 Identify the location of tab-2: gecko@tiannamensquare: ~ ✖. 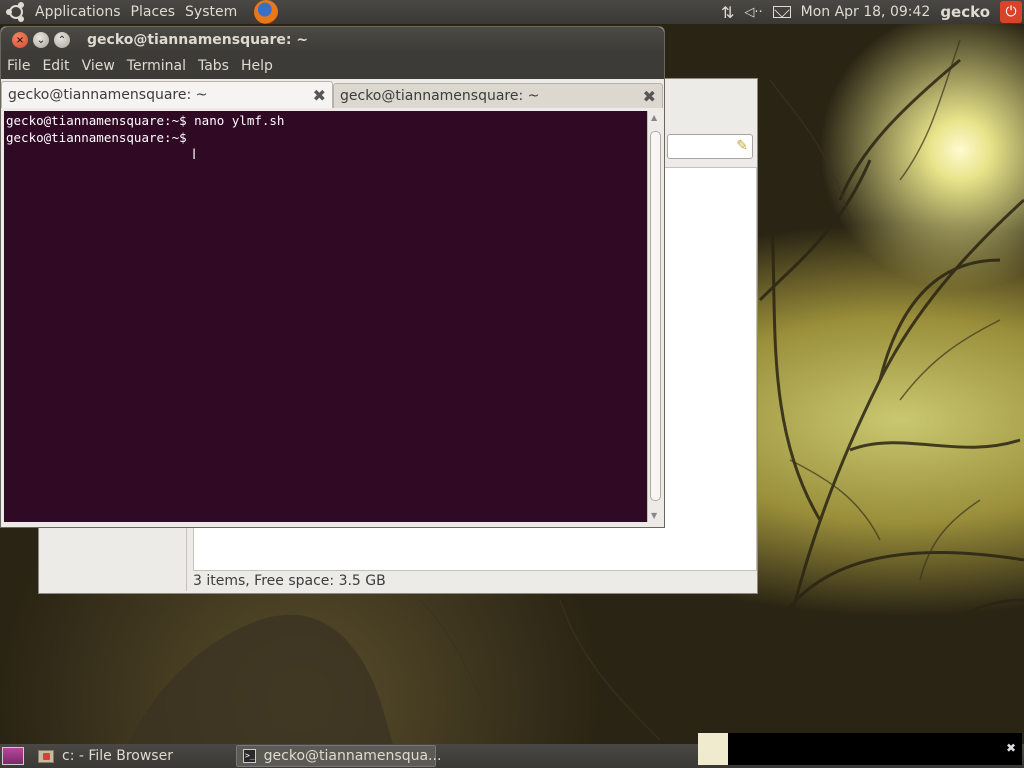
(498, 95).